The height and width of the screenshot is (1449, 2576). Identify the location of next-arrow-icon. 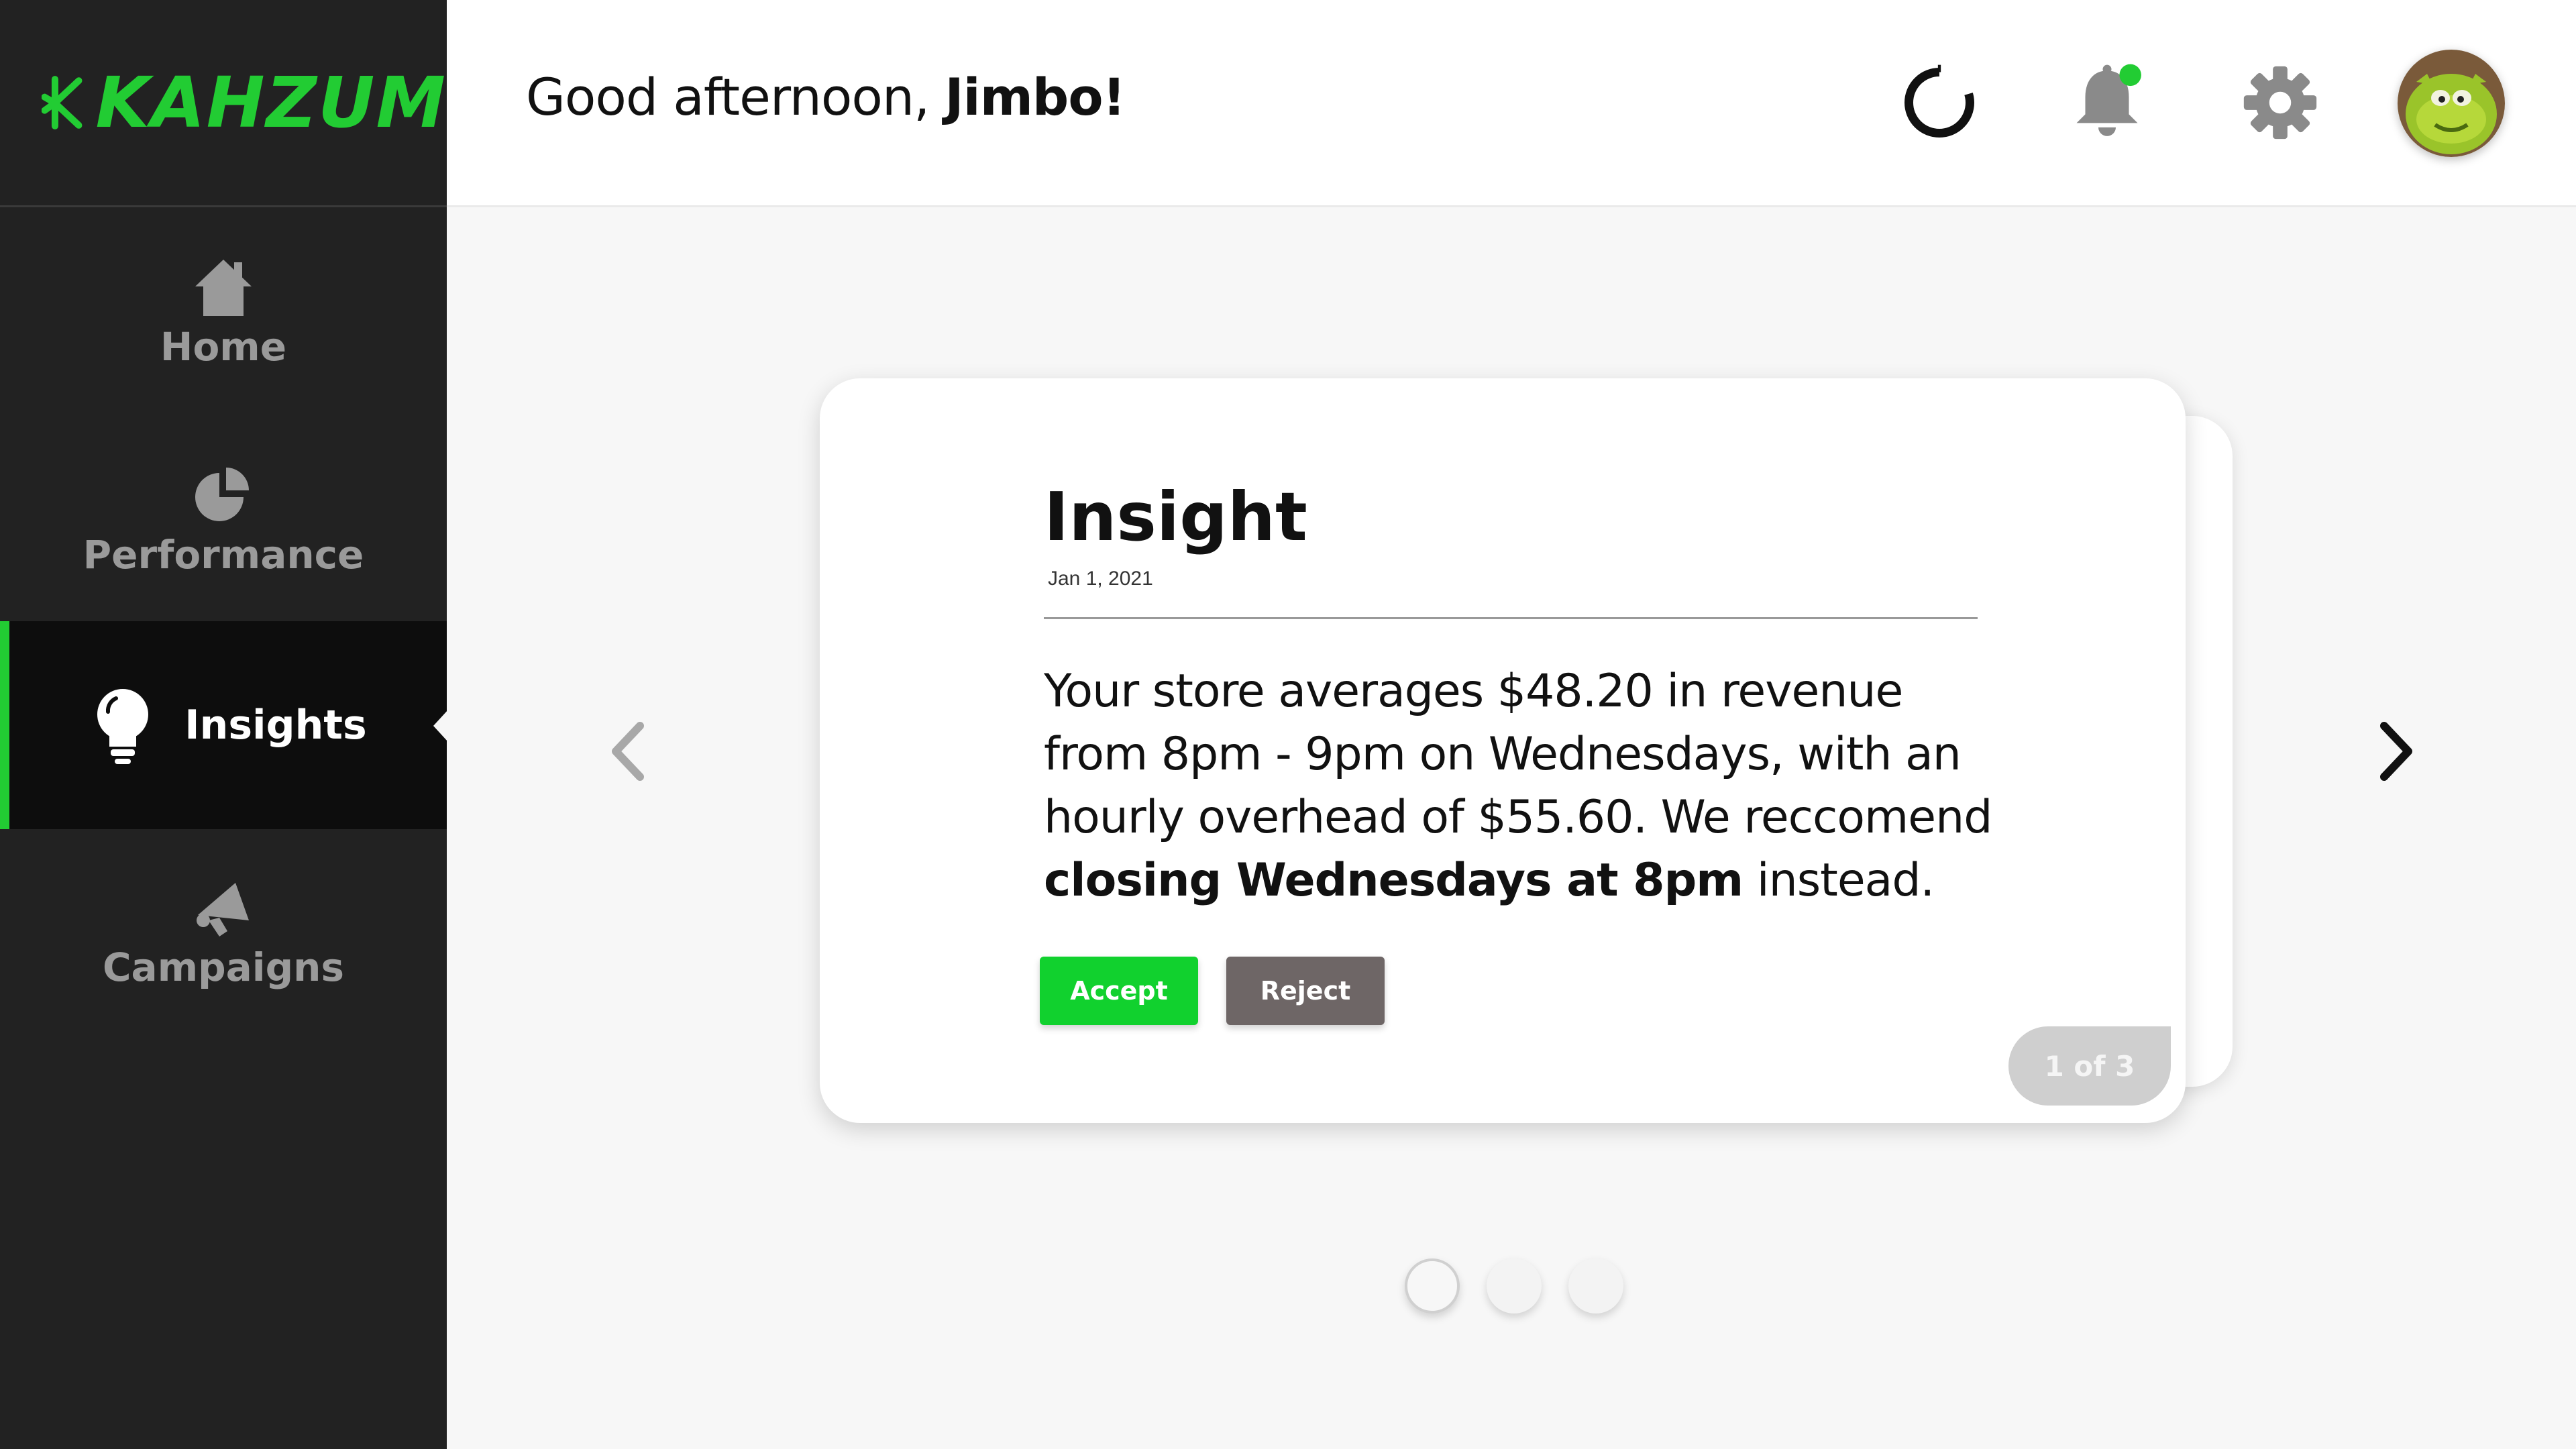
(2397, 751).